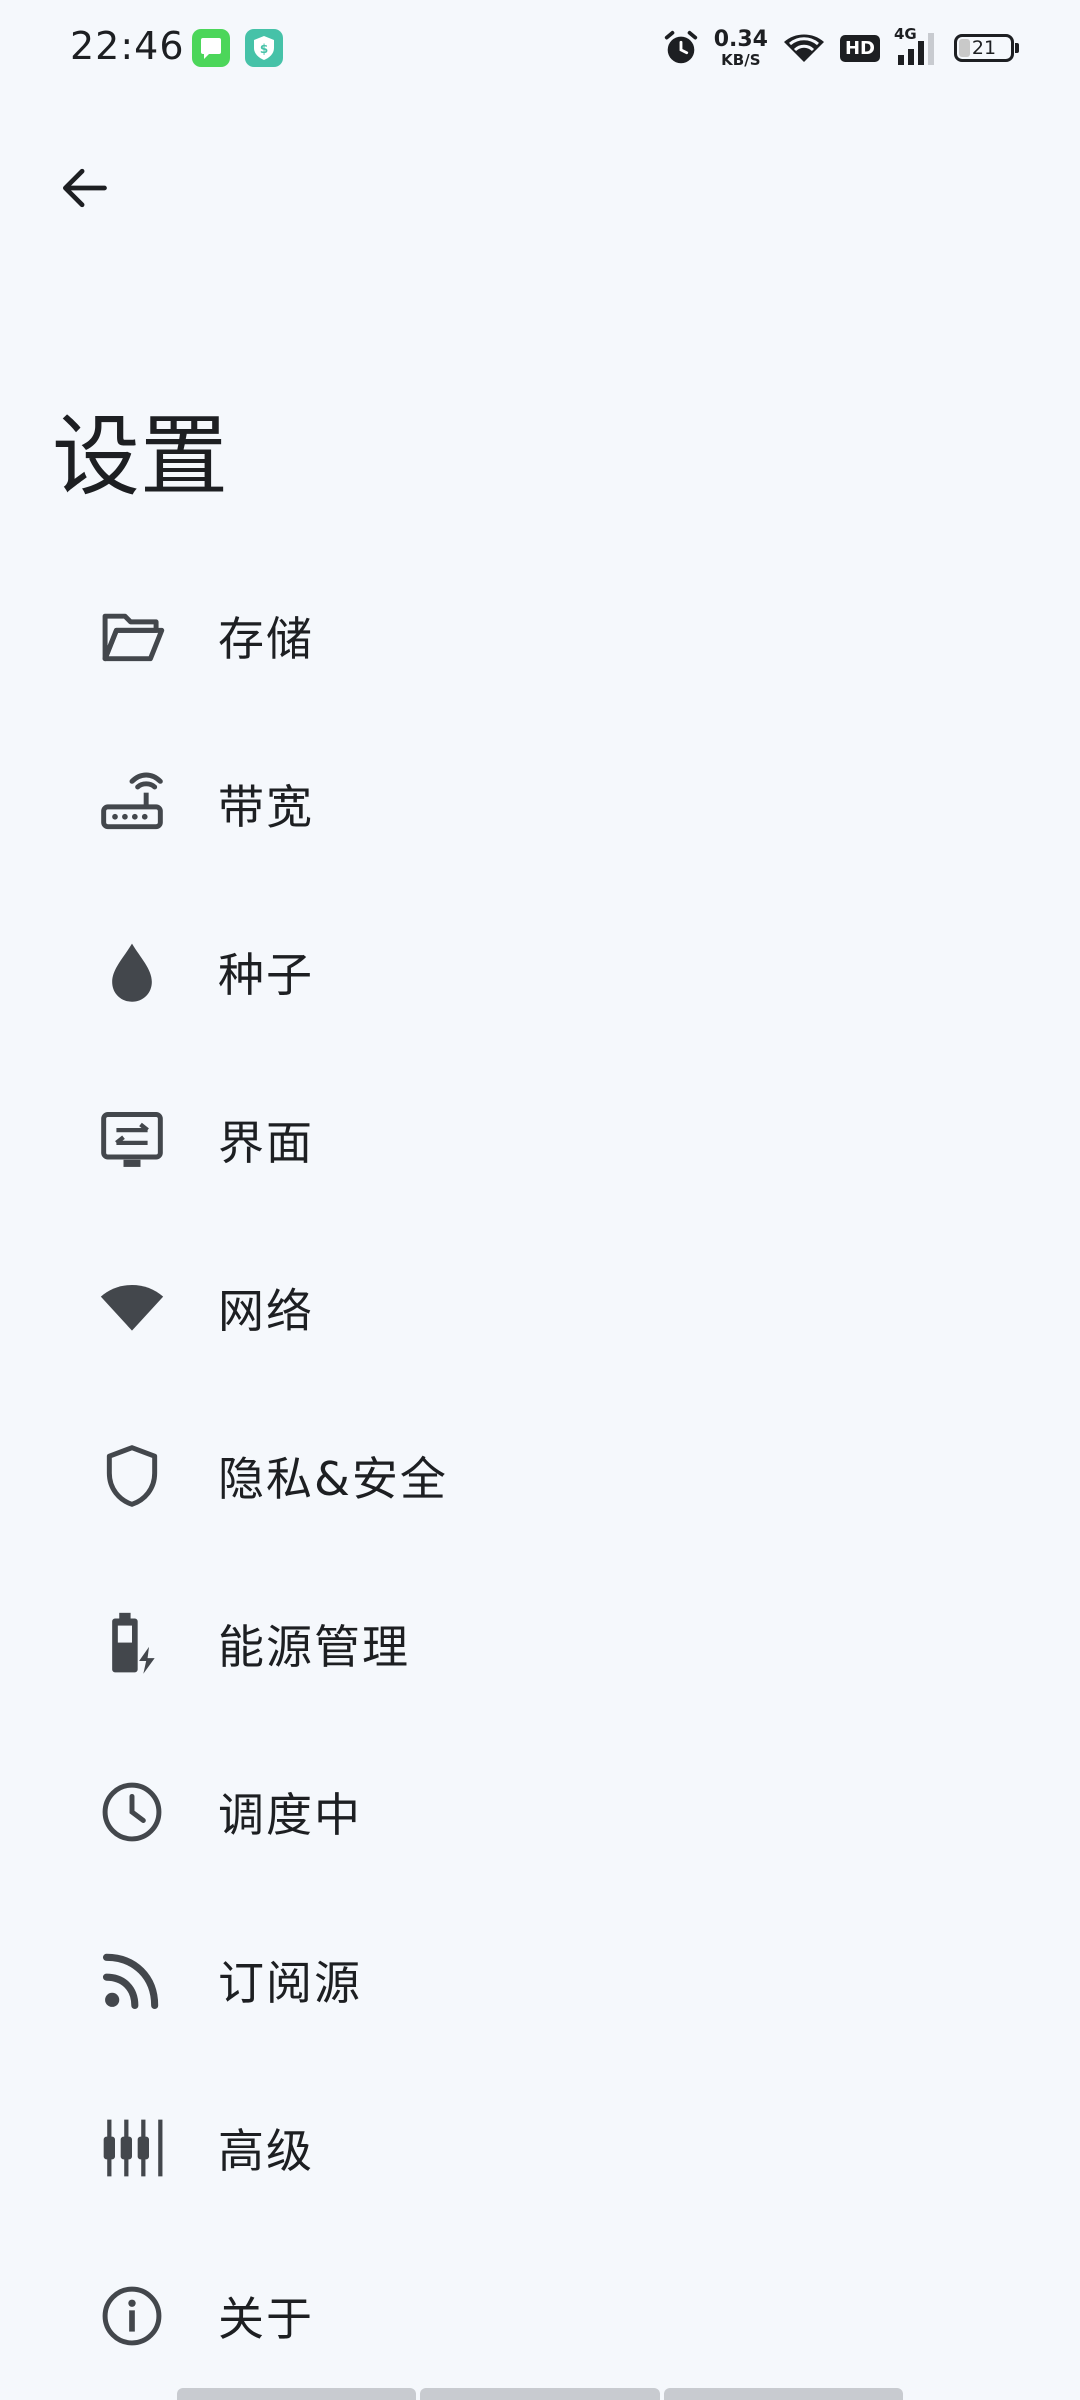 The image size is (1080, 2400). Describe the element at coordinates (132, 1644) in the screenshot. I see `battery-charging-icon` at that location.